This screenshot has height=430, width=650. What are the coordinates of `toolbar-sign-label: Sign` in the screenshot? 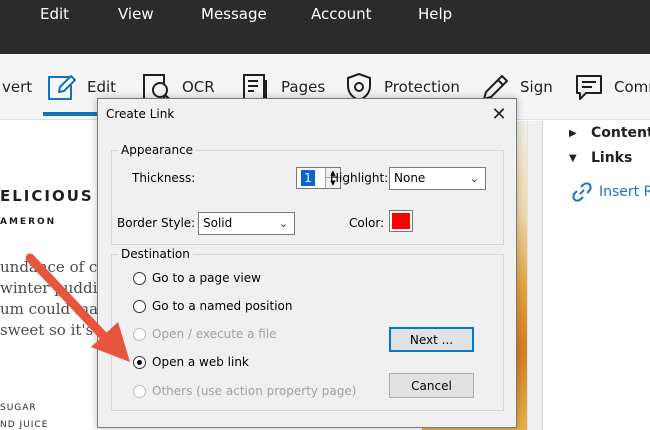 It's located at (536, 87).